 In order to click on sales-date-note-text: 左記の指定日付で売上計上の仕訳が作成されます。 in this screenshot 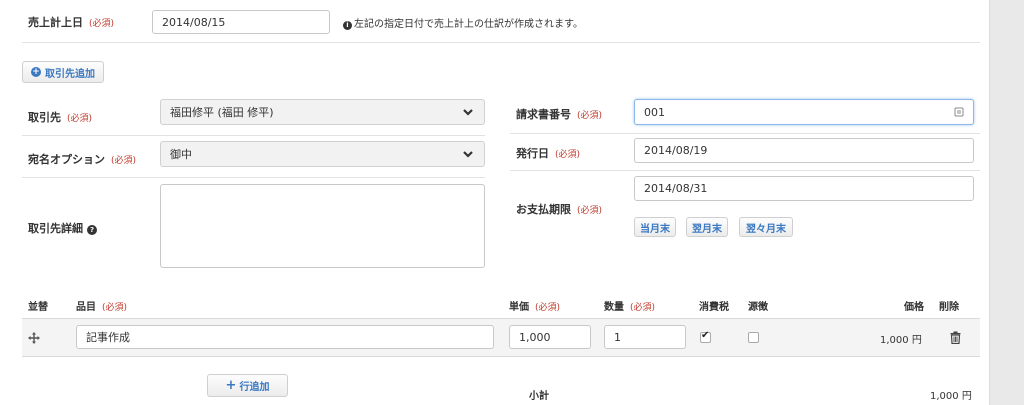, I will do `click(468, 24)`.